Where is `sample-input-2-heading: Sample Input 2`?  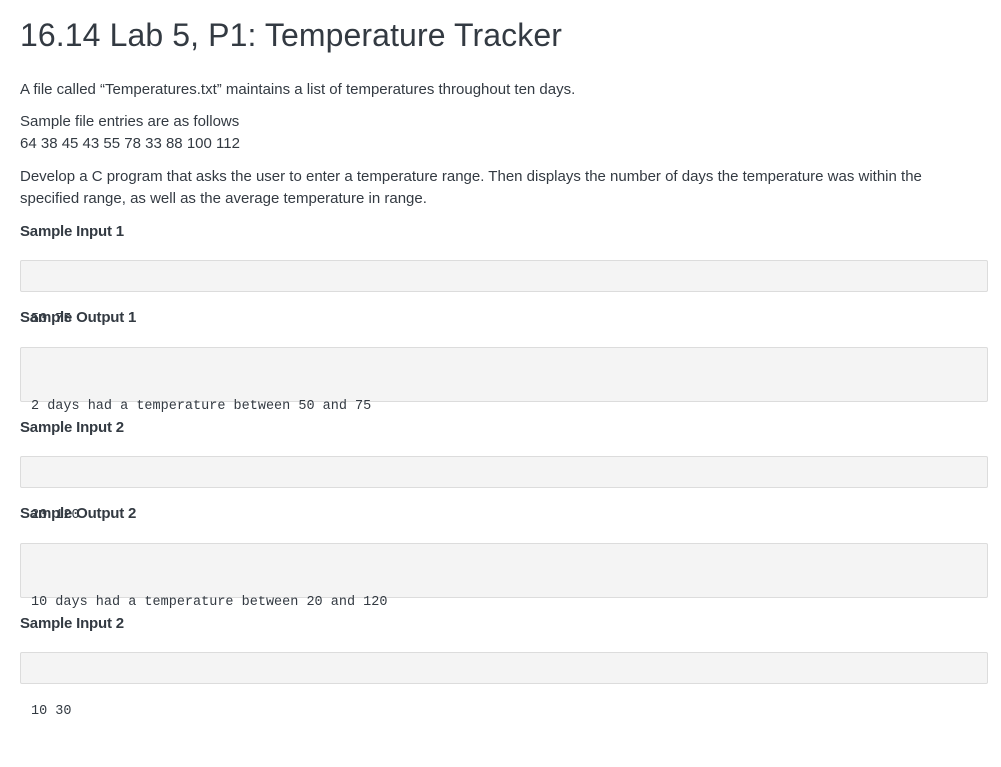
sample-input-2-heading: Sample Input 2 is located at coordinates (72, 427).